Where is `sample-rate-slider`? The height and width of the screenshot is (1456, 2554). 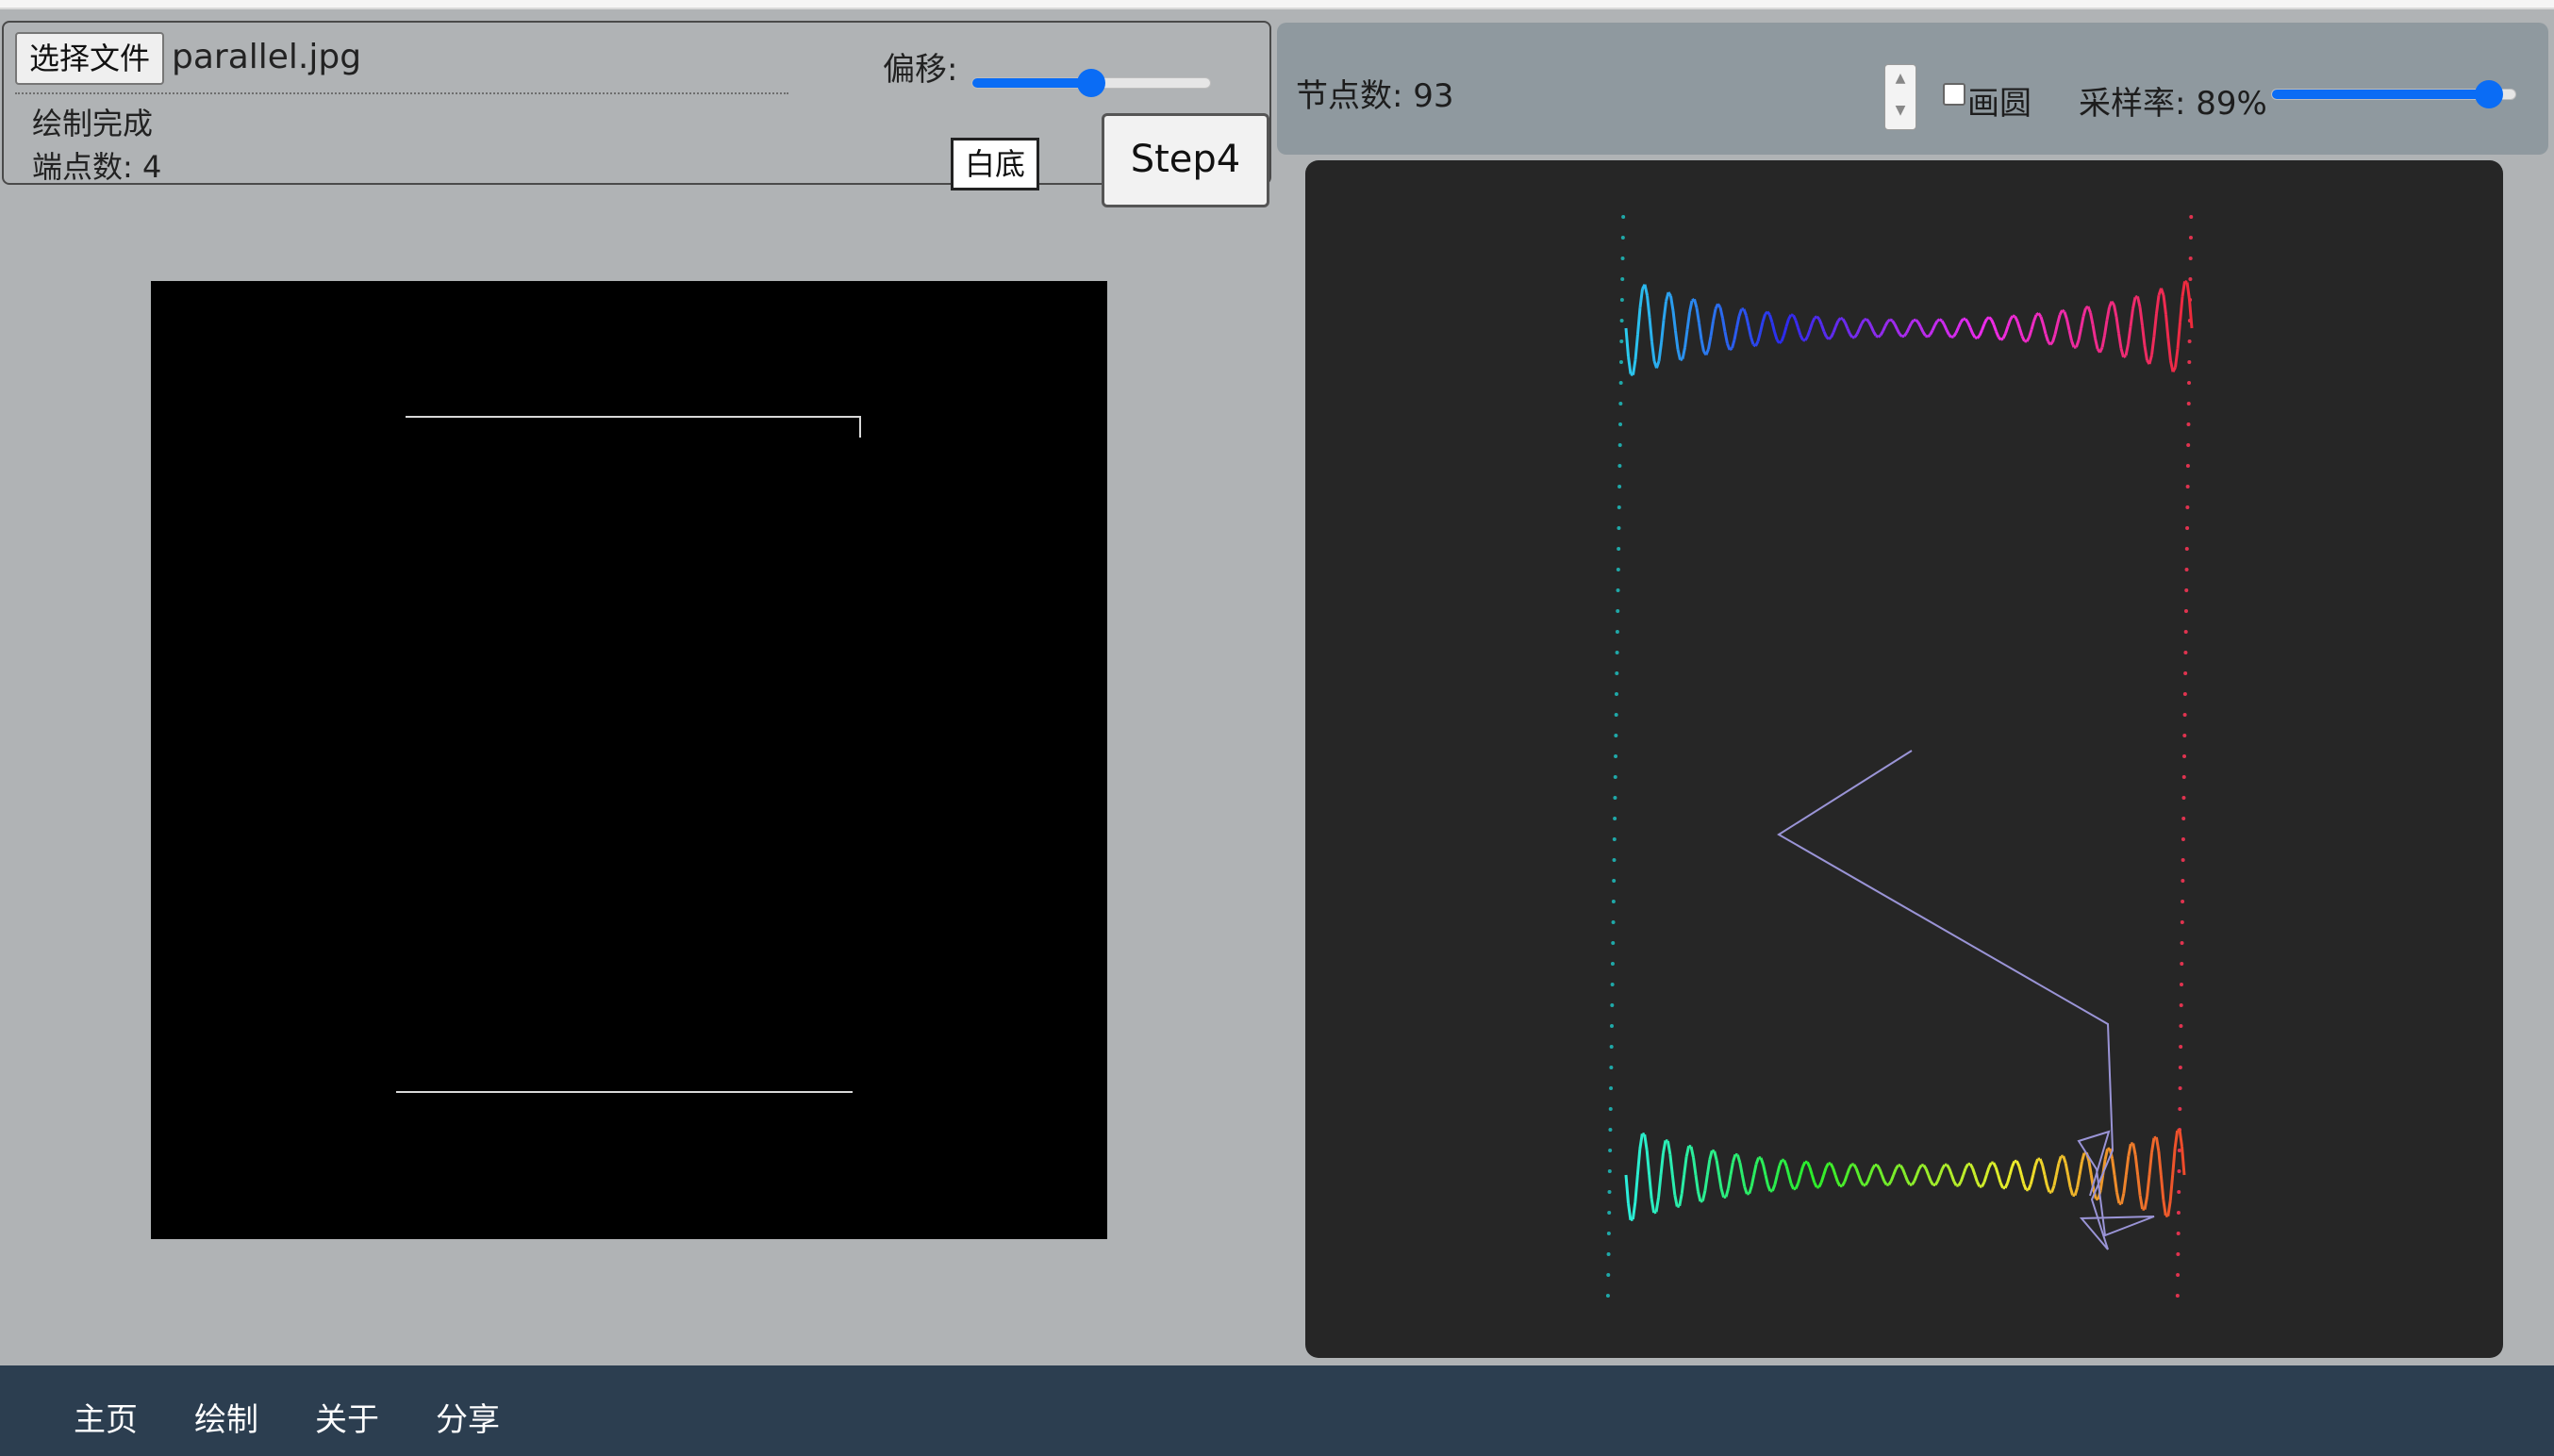 sample-rate-slider is located at coordinates (2393, 94).